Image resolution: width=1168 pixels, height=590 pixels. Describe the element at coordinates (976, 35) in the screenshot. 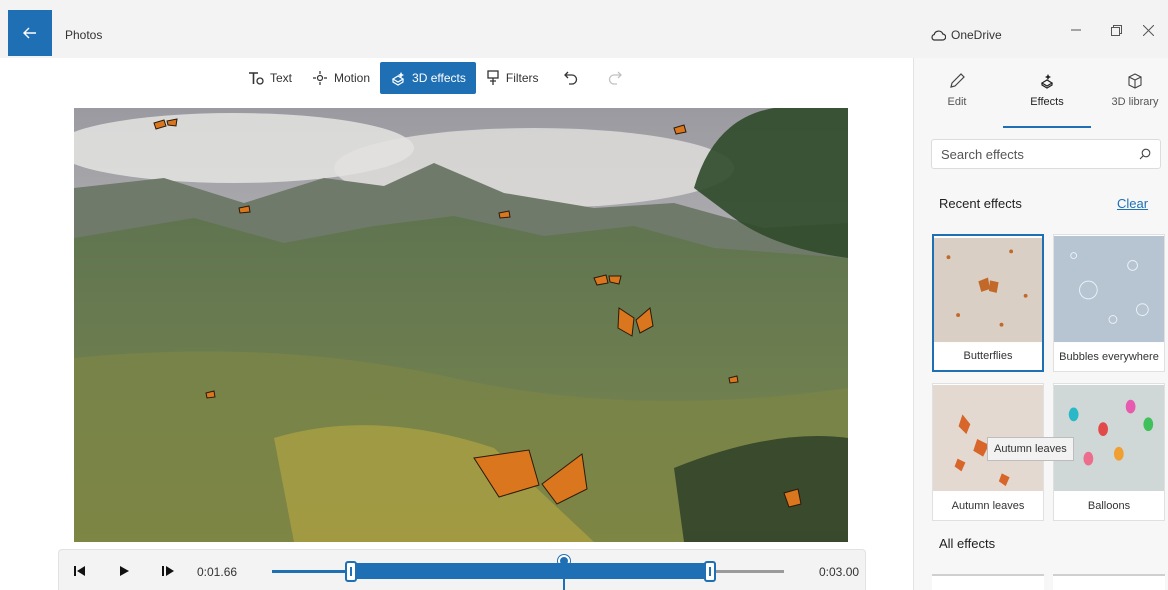

I see `onedrive-label: OneDrive` at that location.